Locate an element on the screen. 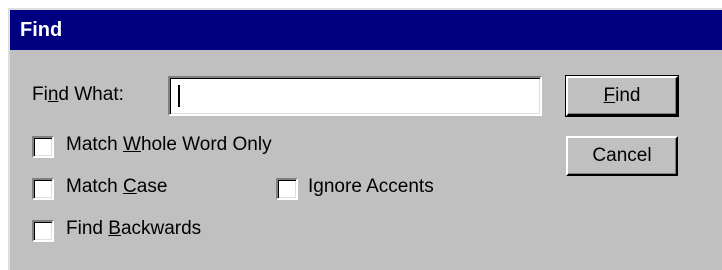 The image size is (722, 270). match-whole-word-checkbox is located at coordinates (43, 147).